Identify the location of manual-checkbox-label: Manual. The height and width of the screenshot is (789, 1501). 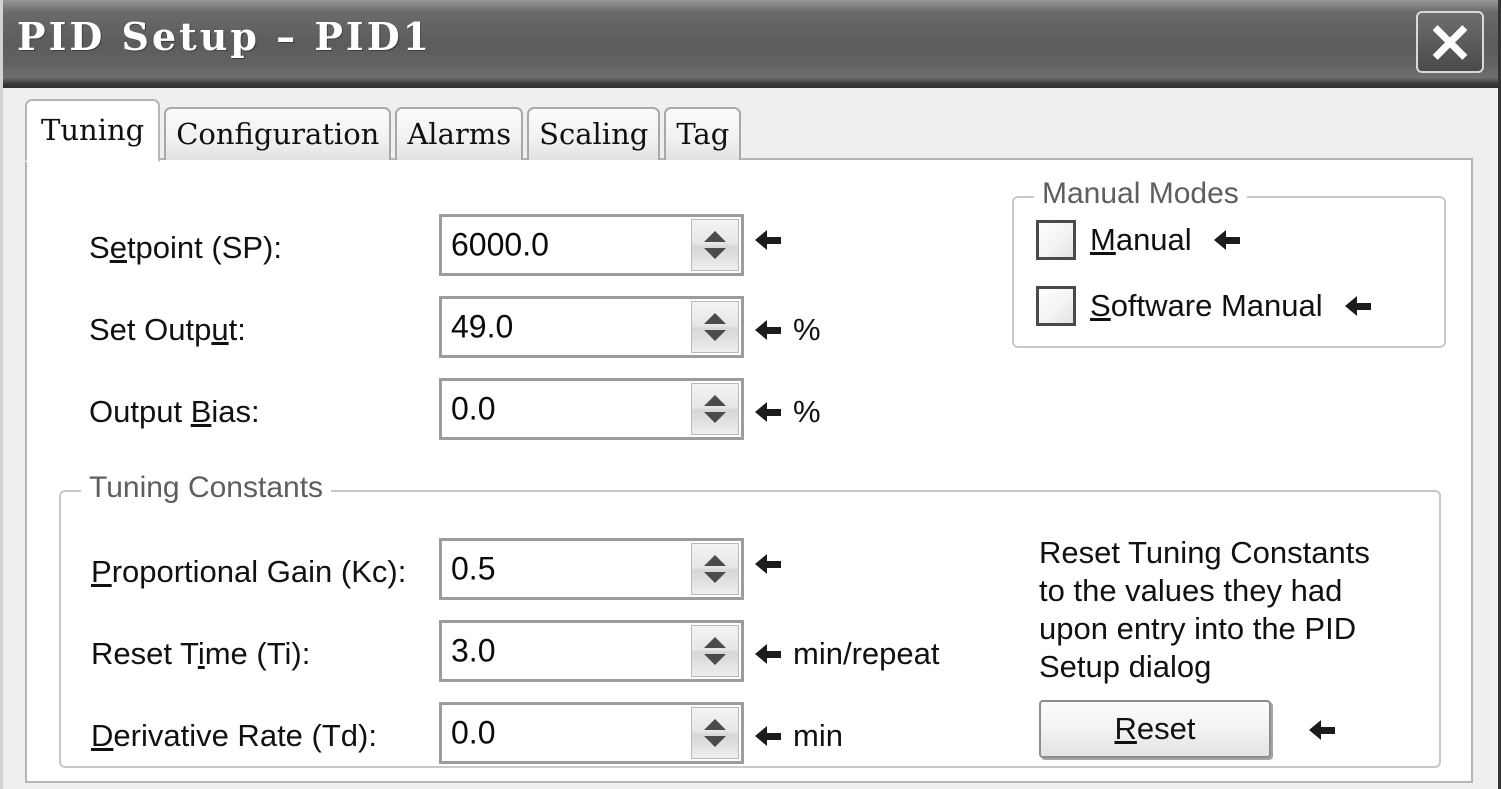
(1141, 239).